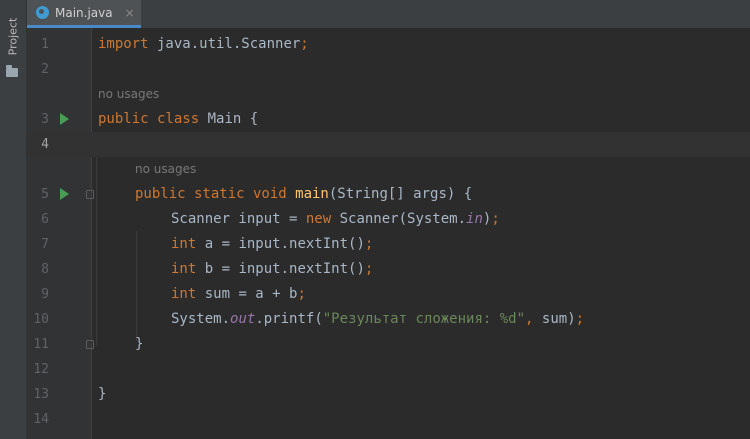  Describe the element at coordinates (375, 119) in the screenshot. I see `code-line: 3 public class Main {` at that location.